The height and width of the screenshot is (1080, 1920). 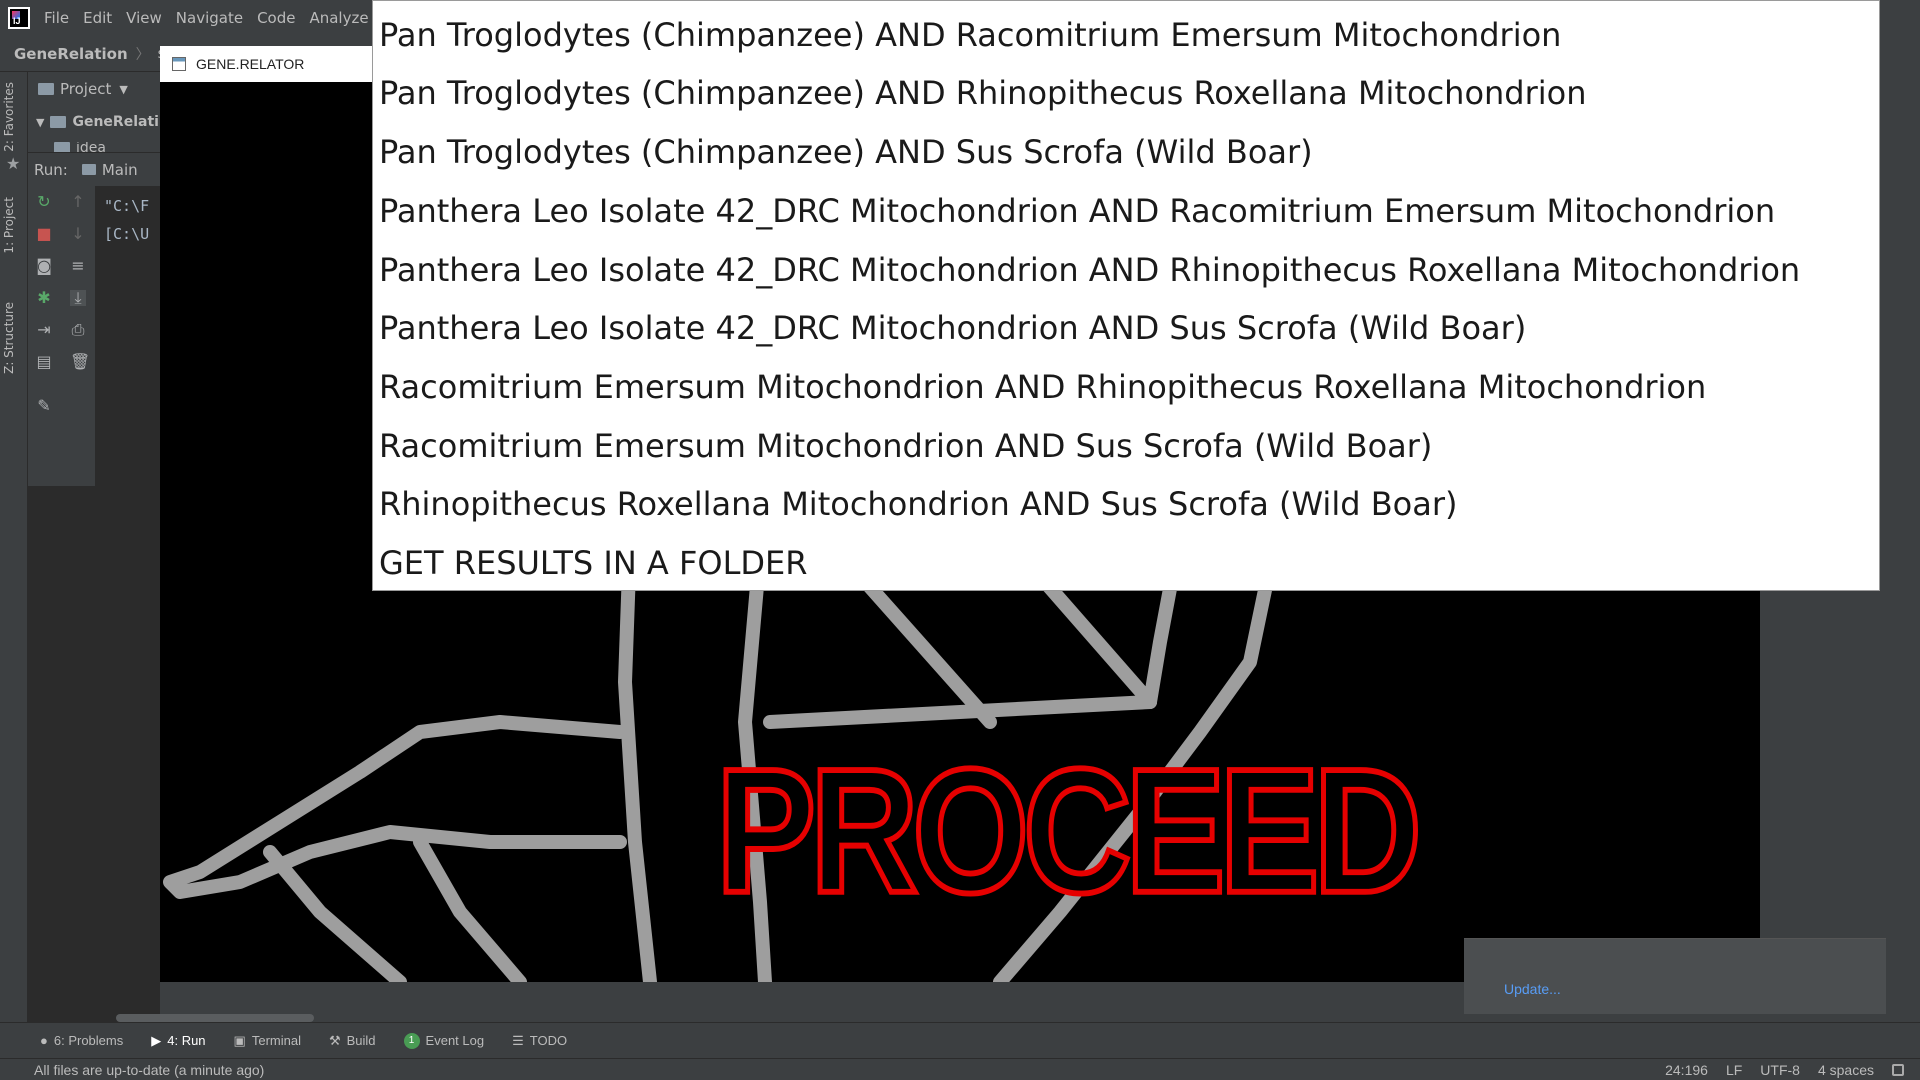 What do you see at coordinates (13, 163) in the screenshot?
I see `star-icon: ★` at bounding box center [13, 163].